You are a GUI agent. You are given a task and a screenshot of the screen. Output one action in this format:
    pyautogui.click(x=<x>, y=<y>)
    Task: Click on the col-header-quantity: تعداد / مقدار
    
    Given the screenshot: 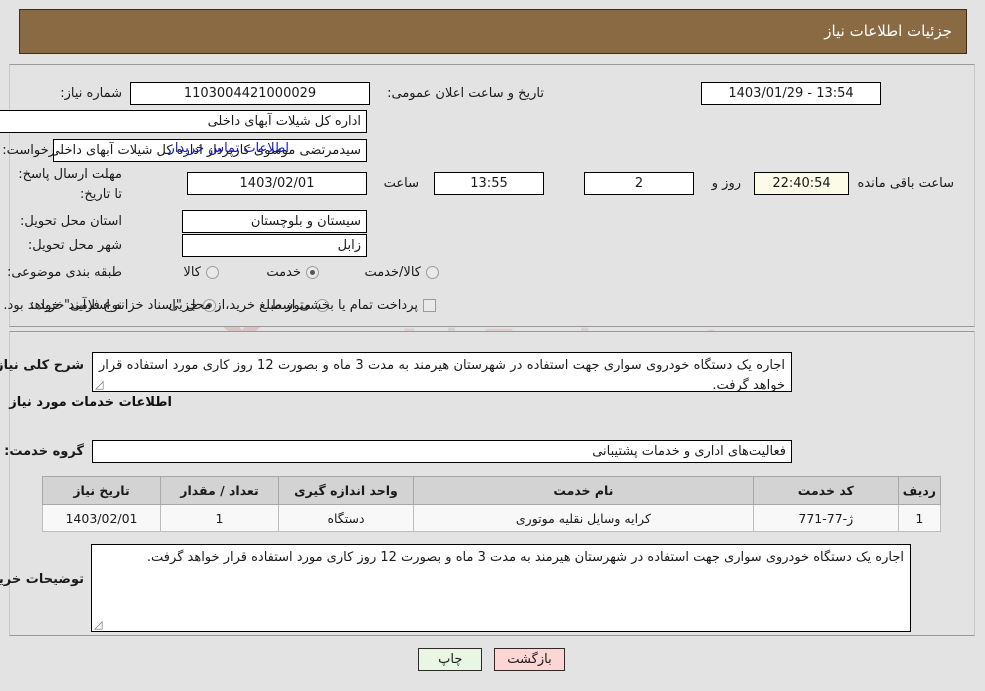 What is the action you would take?
    pyautogui.click(x=220, y=490)
    